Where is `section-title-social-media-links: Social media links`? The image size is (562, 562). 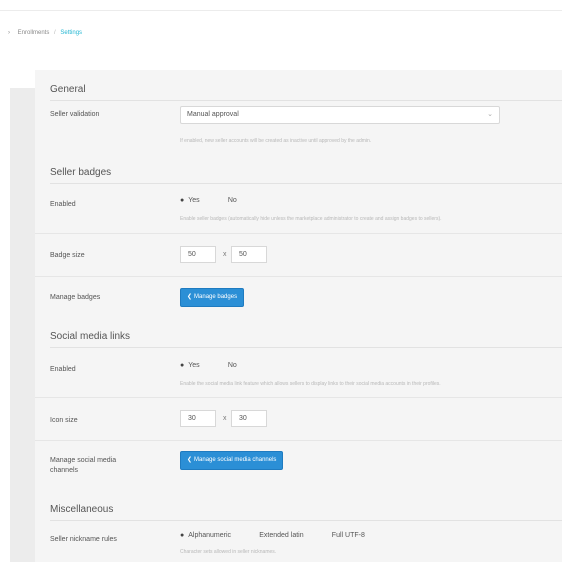 section-title-social-media-links: Social media links is located at coordinates (90, 336).